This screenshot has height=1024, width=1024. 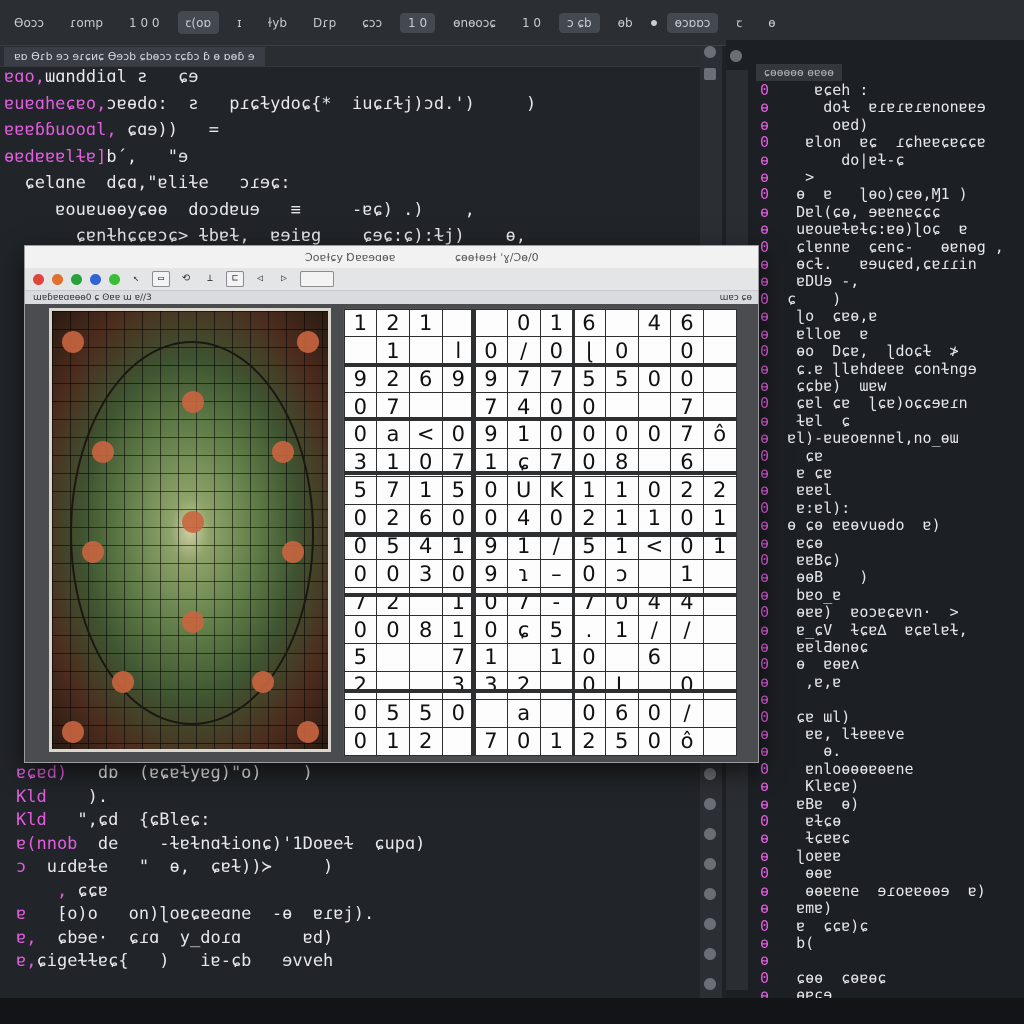 I want to click on code-line: ɵ ɵɵB ), so click(x=882, y=577).